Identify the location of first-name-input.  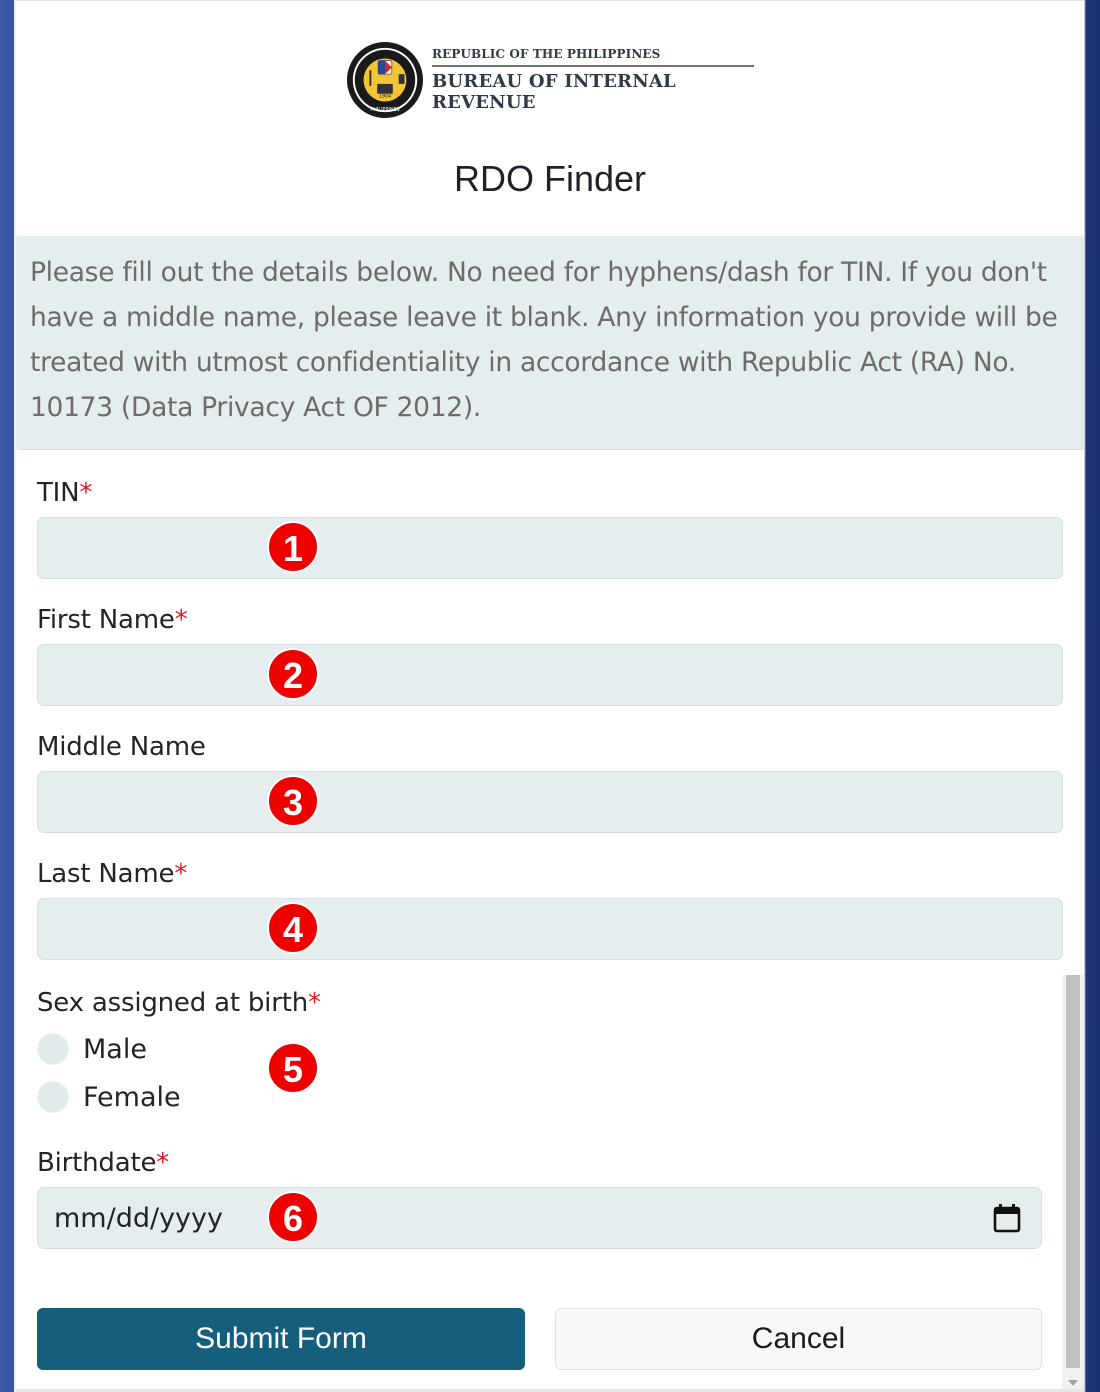
(550, 675).